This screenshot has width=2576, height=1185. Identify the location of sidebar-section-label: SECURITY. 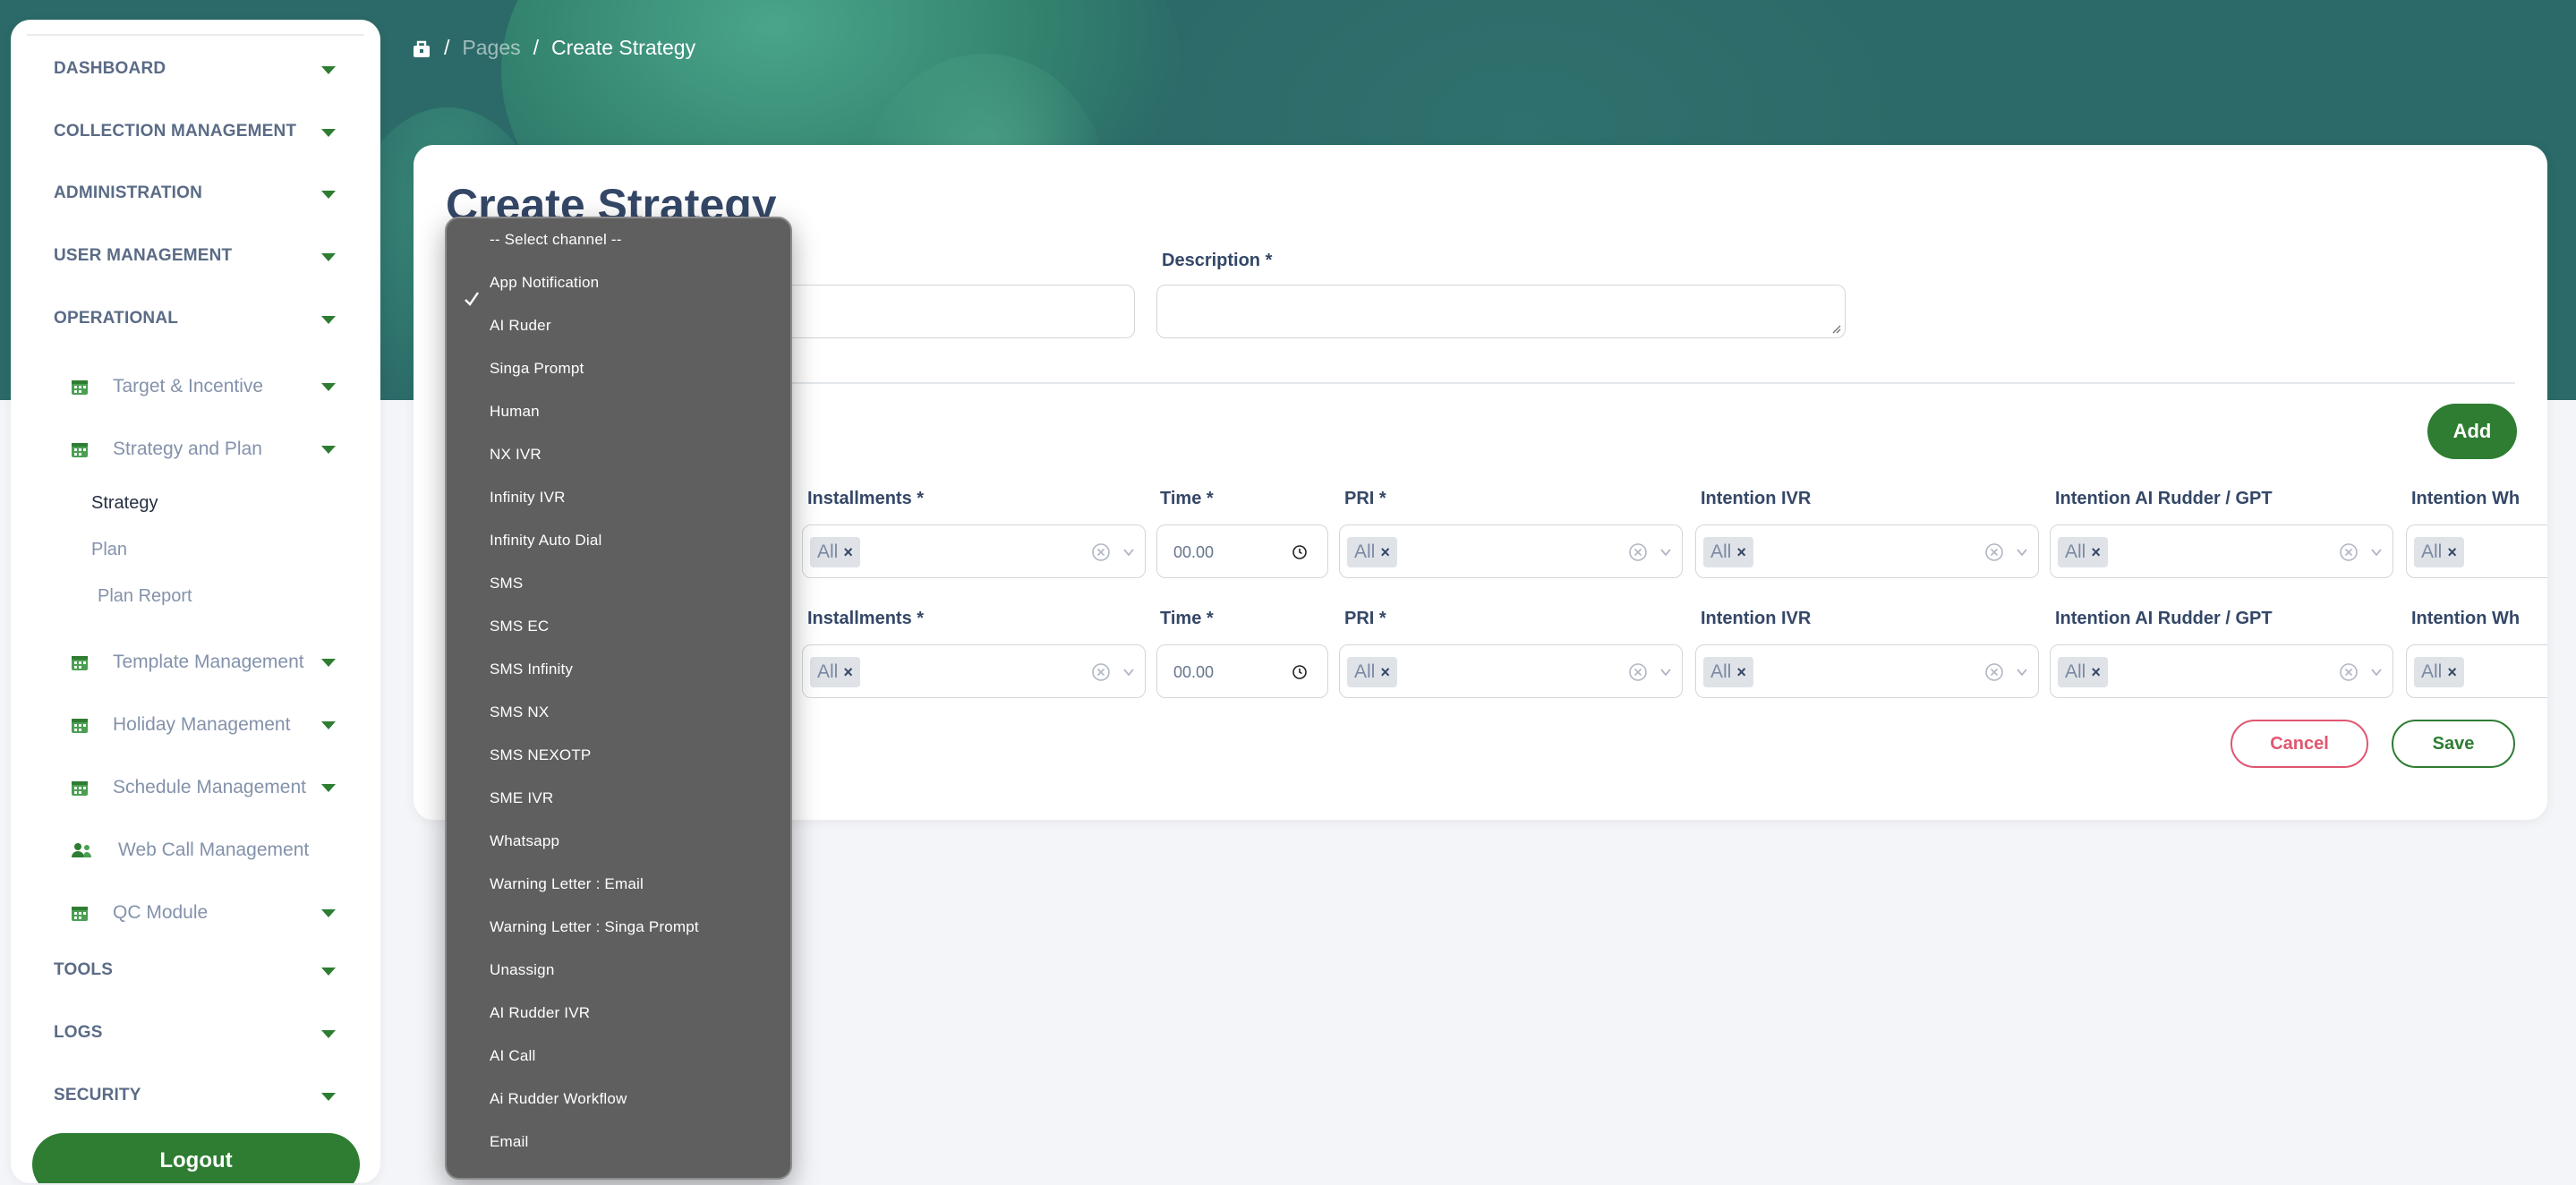
(97, 1095).